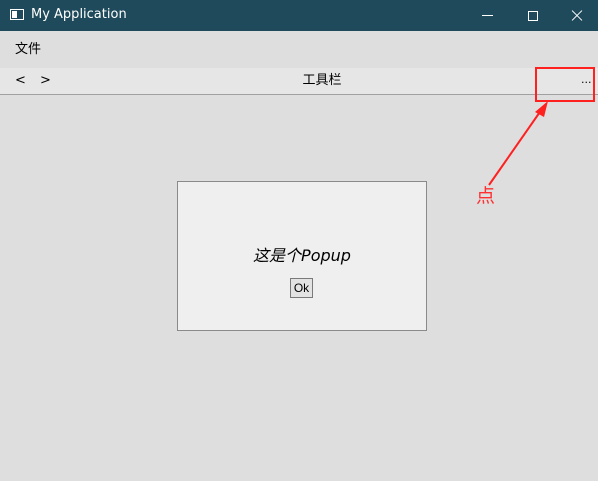 The image size is (598, 481). I want to click on toolbar-title: 工具栏, so click(322, 80).